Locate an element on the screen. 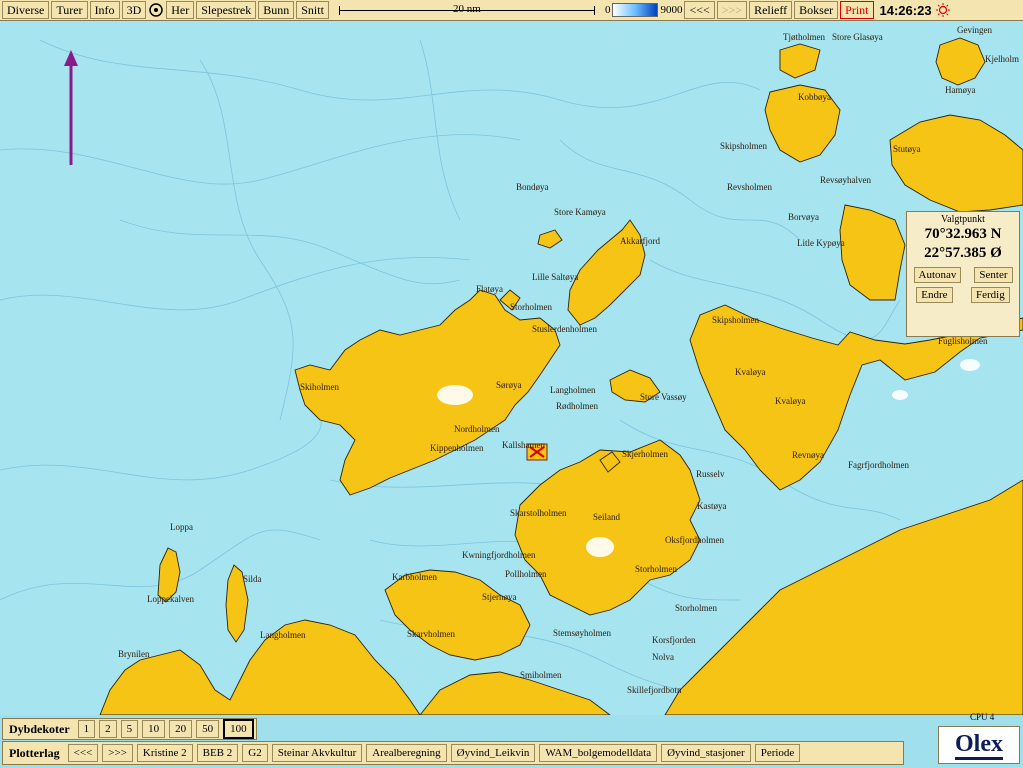  depth-10-button: 10 is located at coordinates (154, 729).